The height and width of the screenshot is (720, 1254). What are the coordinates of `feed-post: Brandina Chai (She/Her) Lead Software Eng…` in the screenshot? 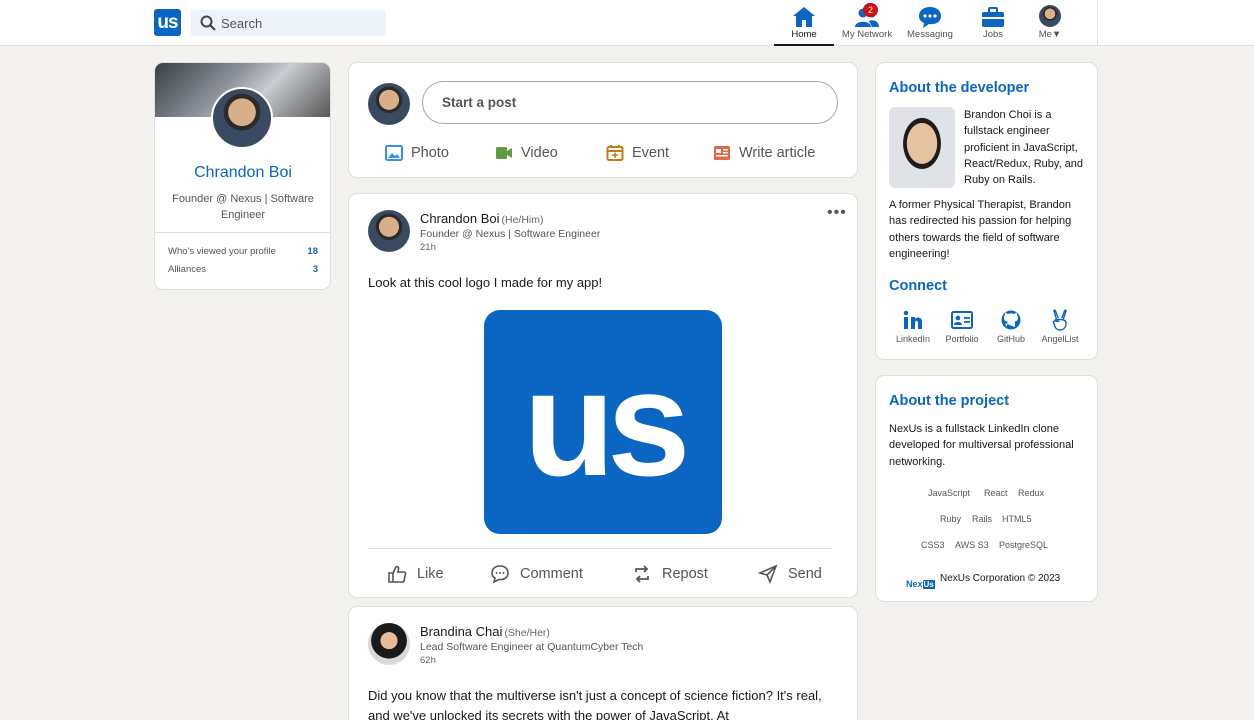 It's located at (603, 663).